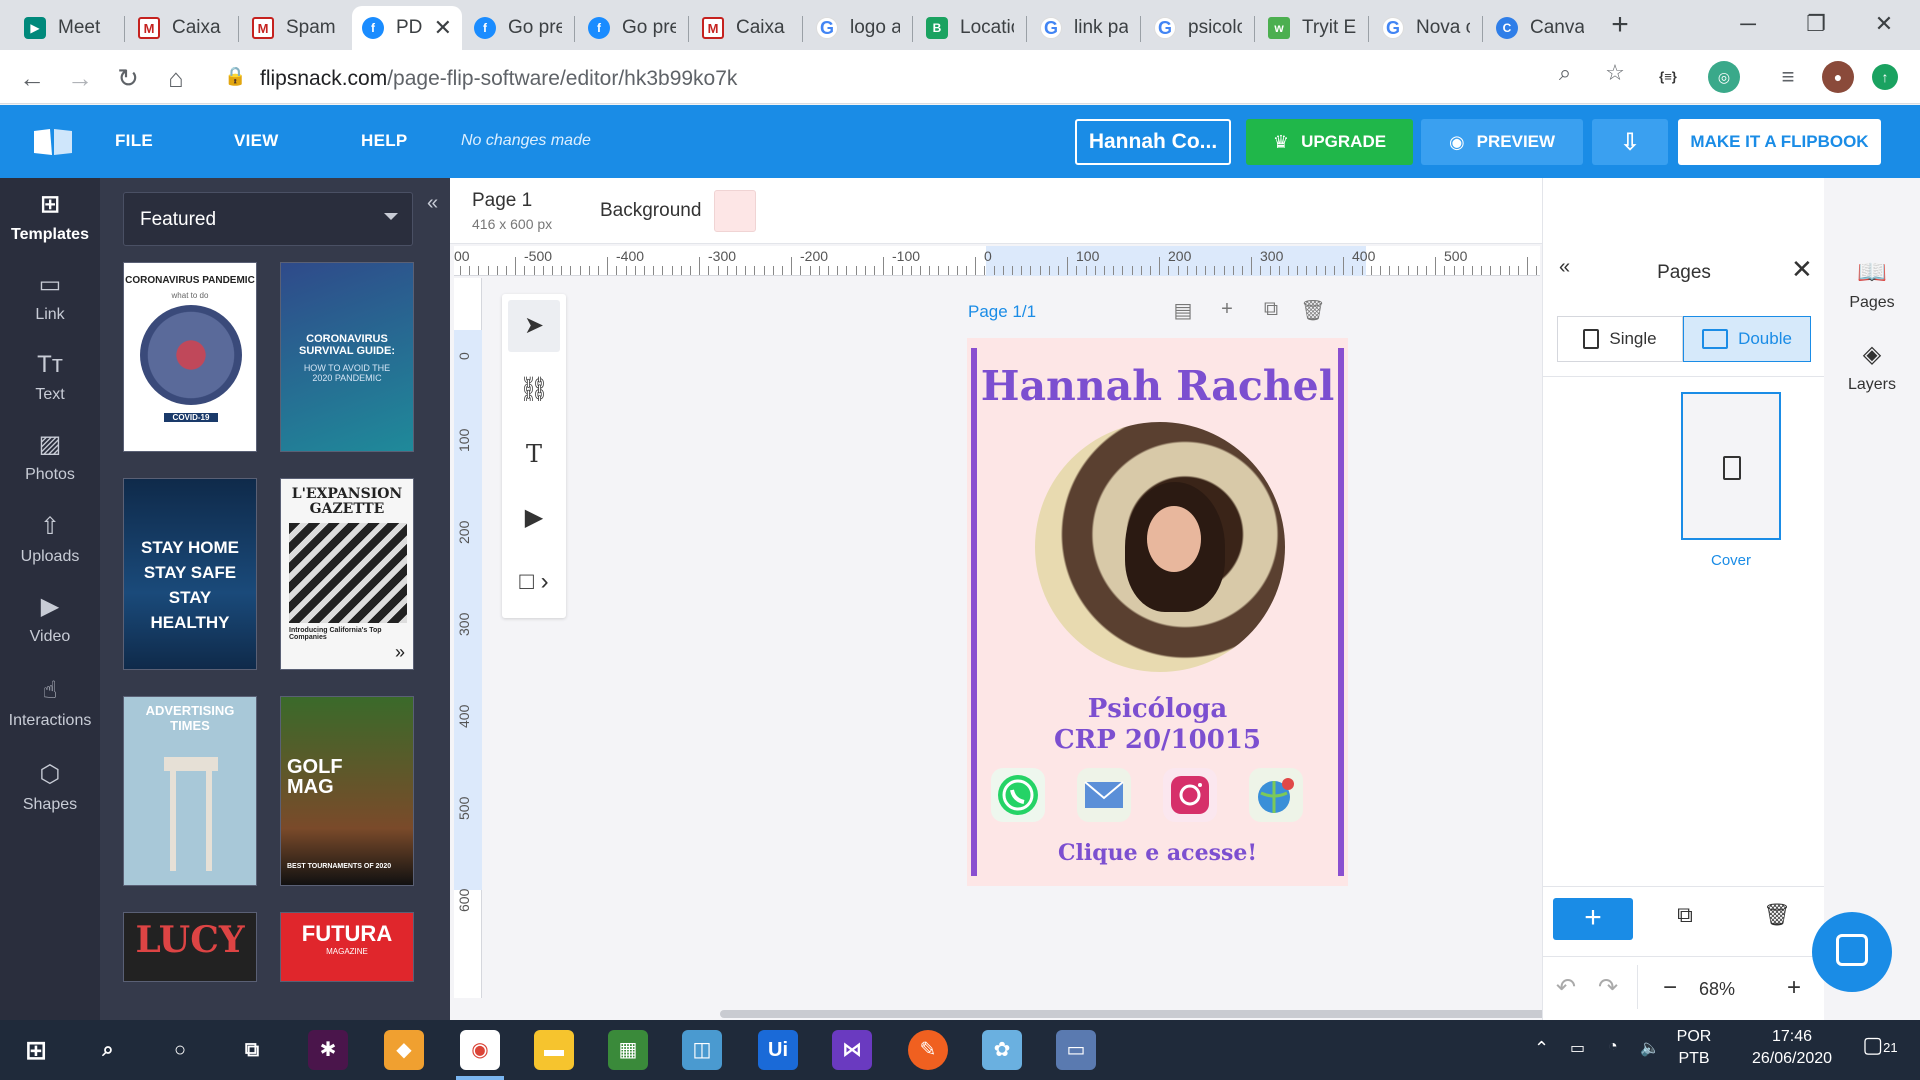 The height and width of the screenshot is (1080, 1920). I want to click on template-card: CORONAVIRUS PANDEMIC what to do COVID-19, so click(190, 357).